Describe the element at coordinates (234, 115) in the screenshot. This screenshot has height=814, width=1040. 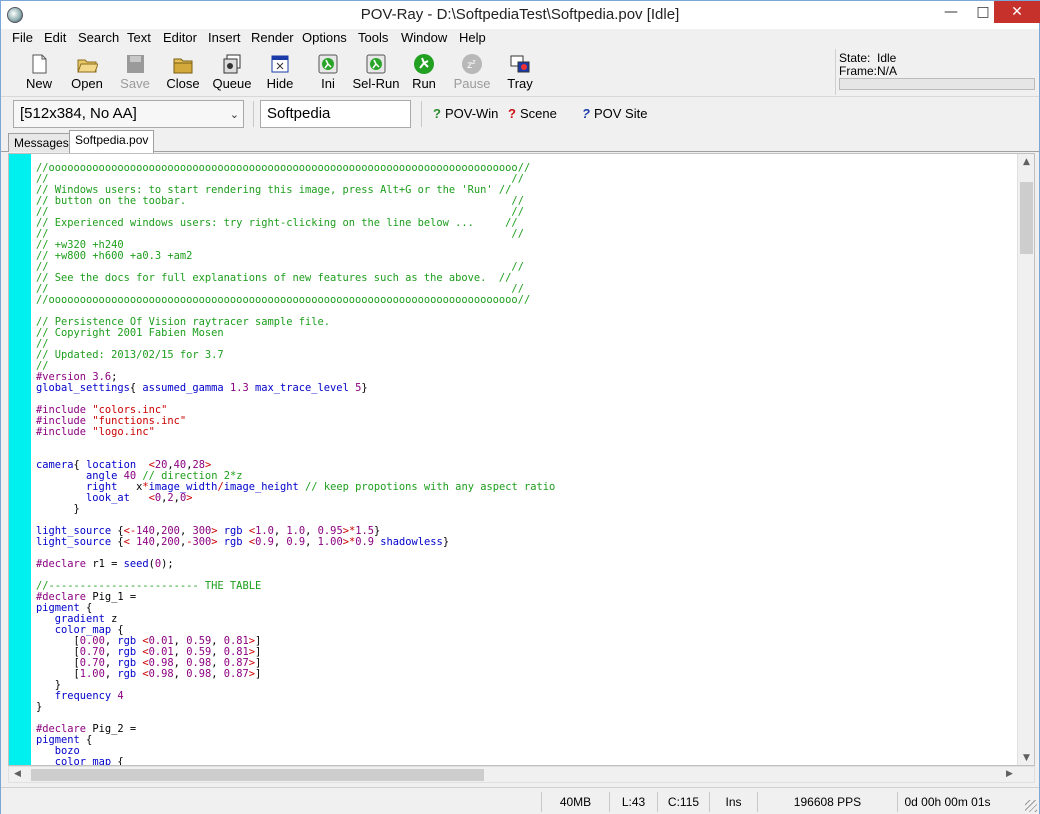
I see `chevron-down-icon: ⌄` at that location.